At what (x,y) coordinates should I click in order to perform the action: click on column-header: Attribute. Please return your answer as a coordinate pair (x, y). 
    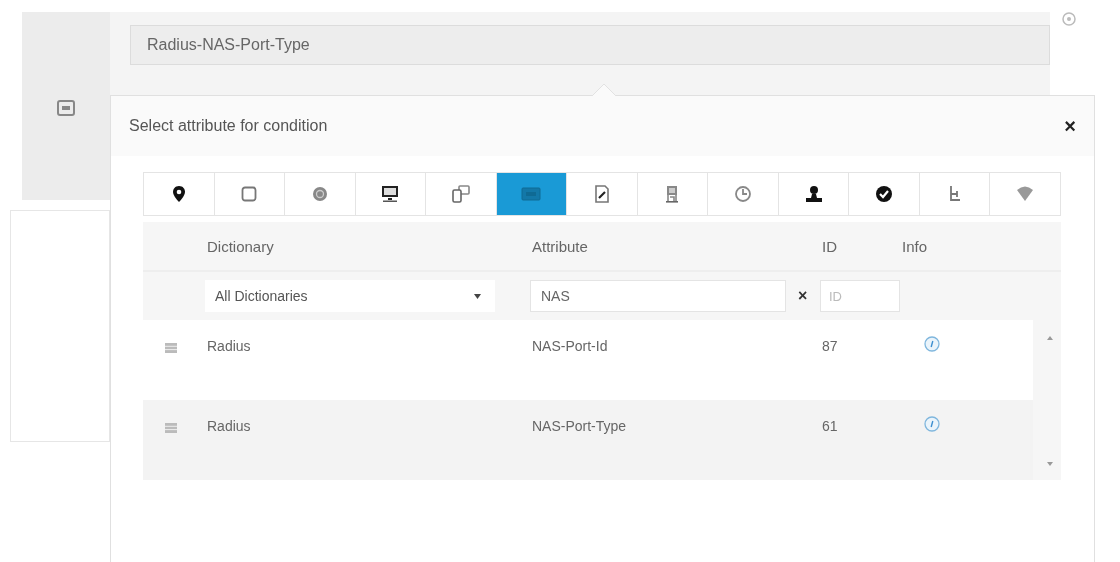
    Looking at the image, I should click on (560, 246).